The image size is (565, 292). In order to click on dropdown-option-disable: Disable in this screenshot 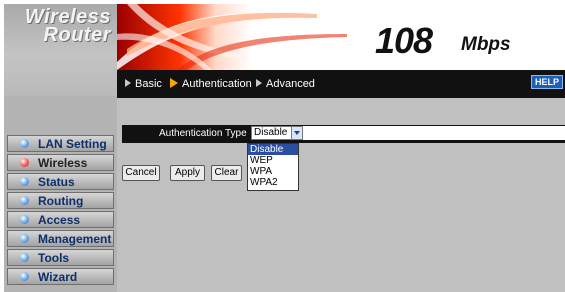, I will do `click(273, 149)`.